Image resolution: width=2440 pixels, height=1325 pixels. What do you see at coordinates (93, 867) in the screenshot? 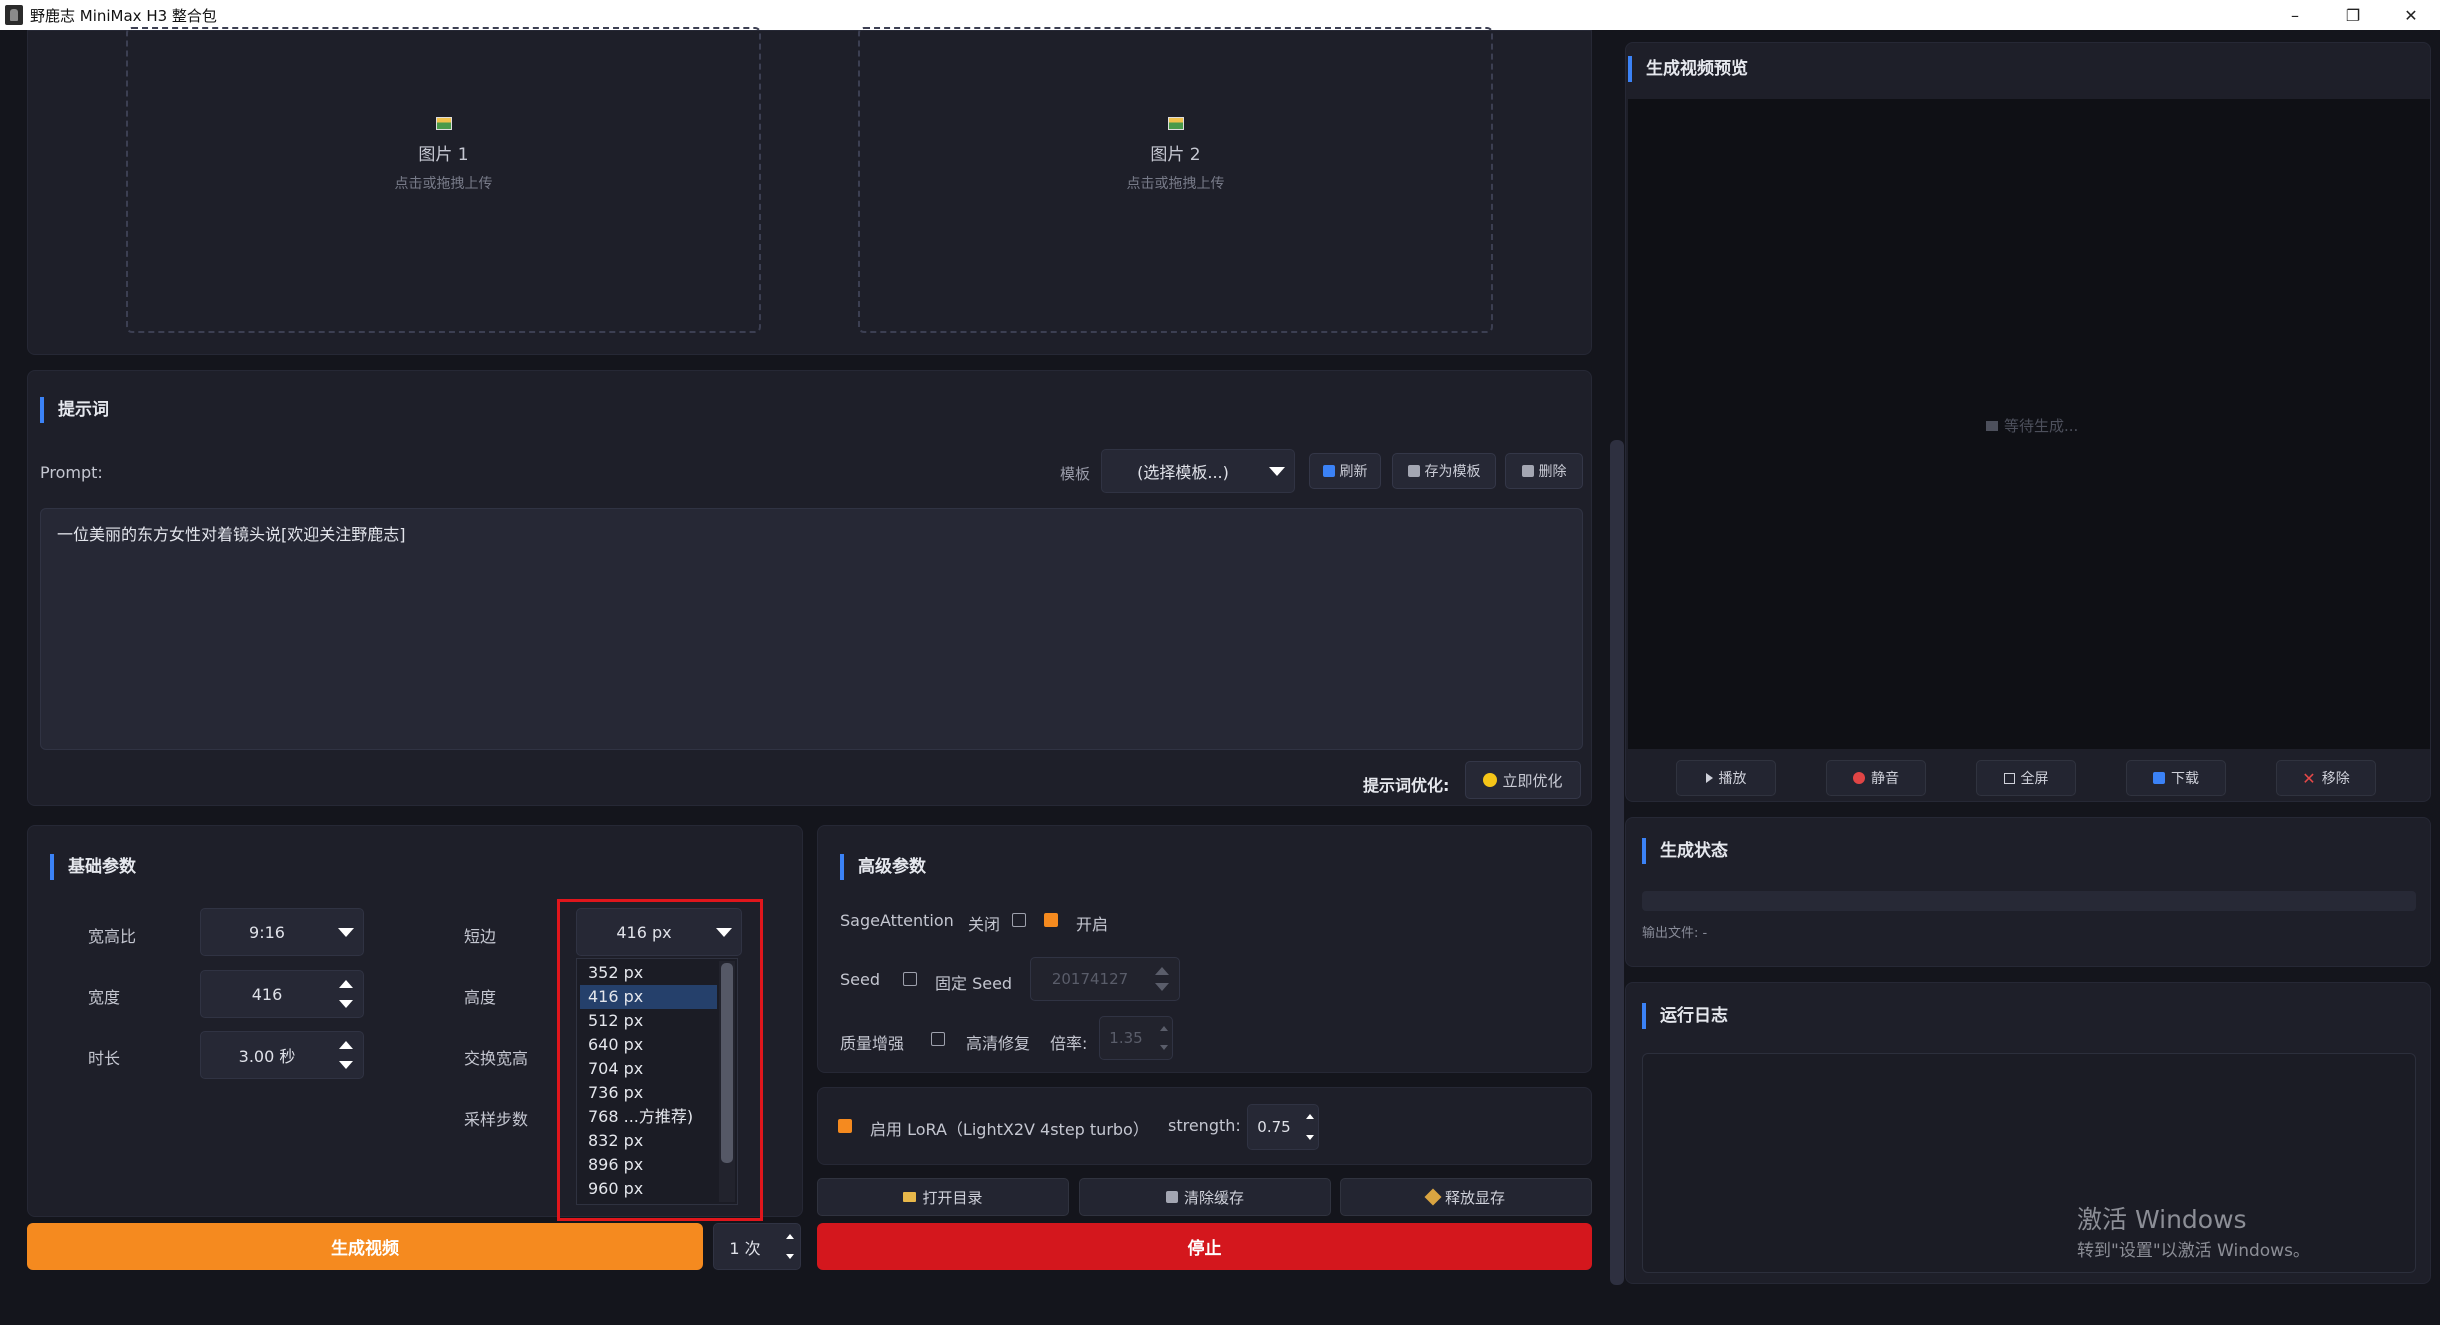
I see `basic-section-title: 基础参数` at bounding box center [93, 867].